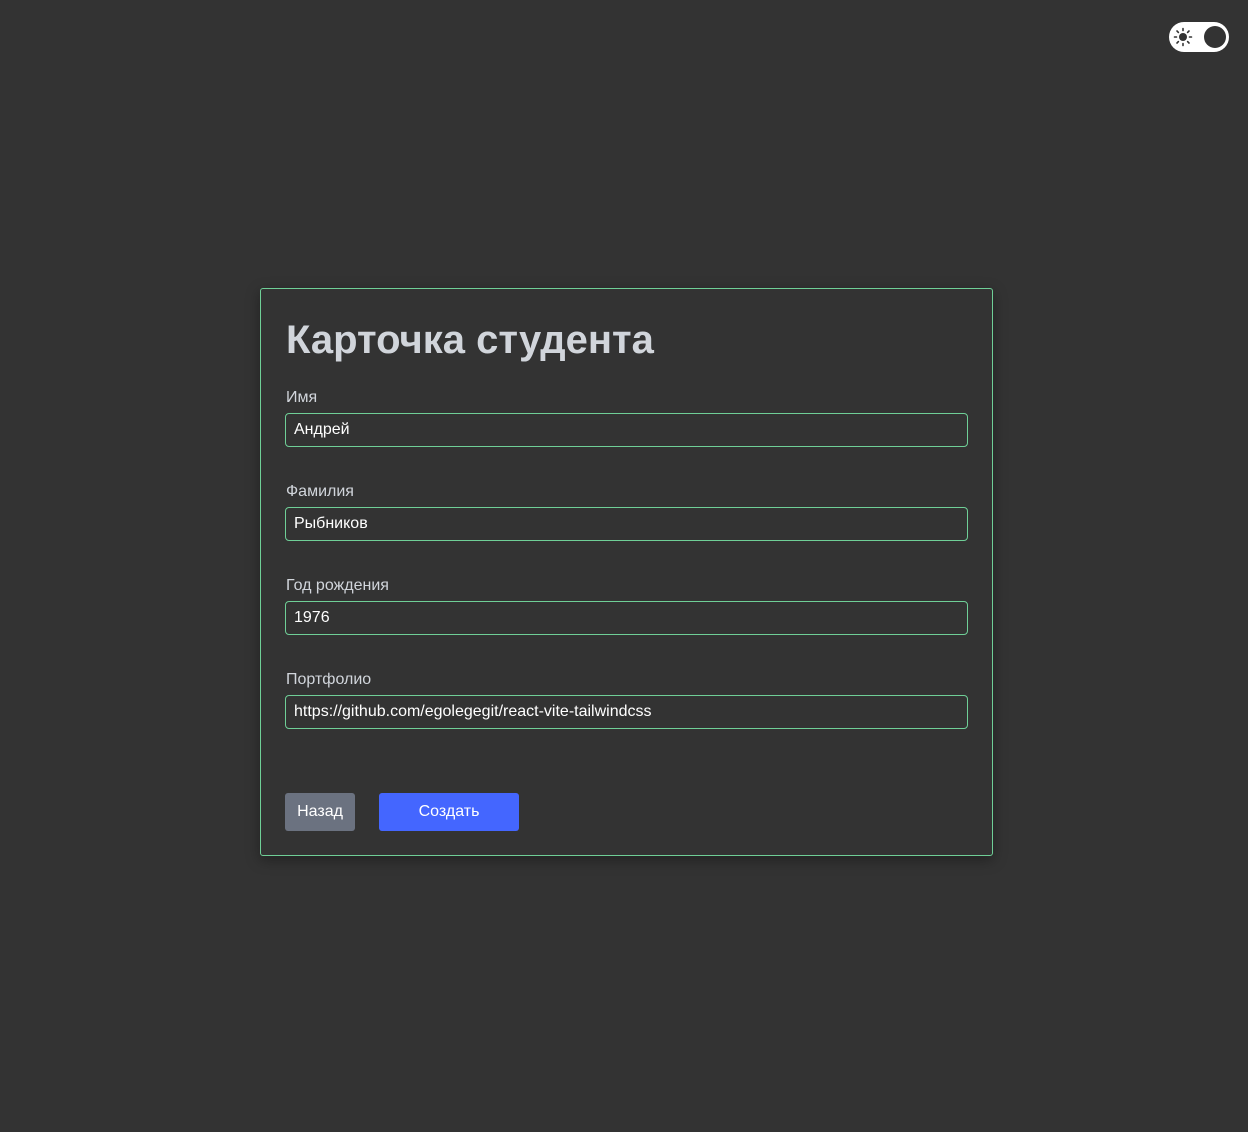 This screenshot has height=1132, width=1248. I want to click on last-name-field, so click(626, 524).